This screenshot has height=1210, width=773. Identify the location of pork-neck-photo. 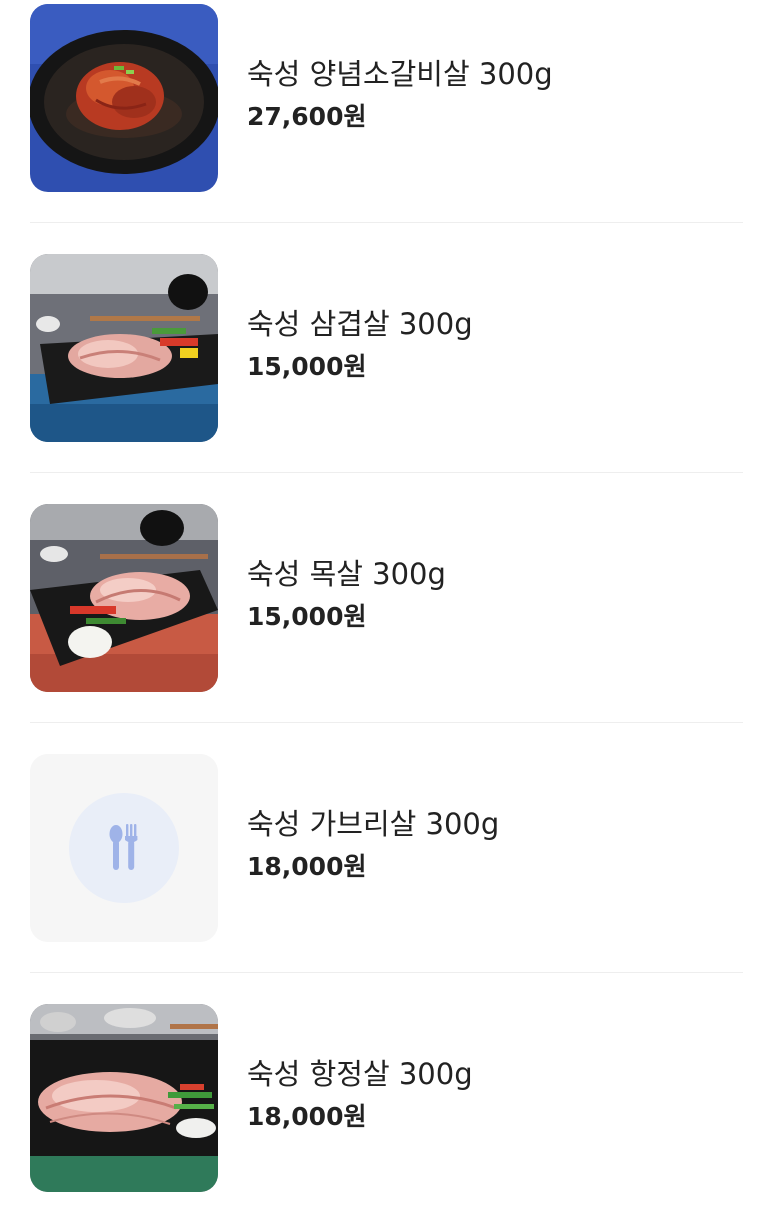
(124, 598).